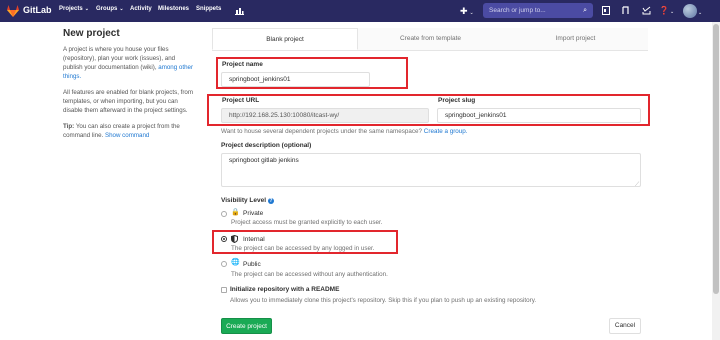  Describe the element at coordinates (224, 264) in the screenshot. I see `visibility-public-radio` at that location.